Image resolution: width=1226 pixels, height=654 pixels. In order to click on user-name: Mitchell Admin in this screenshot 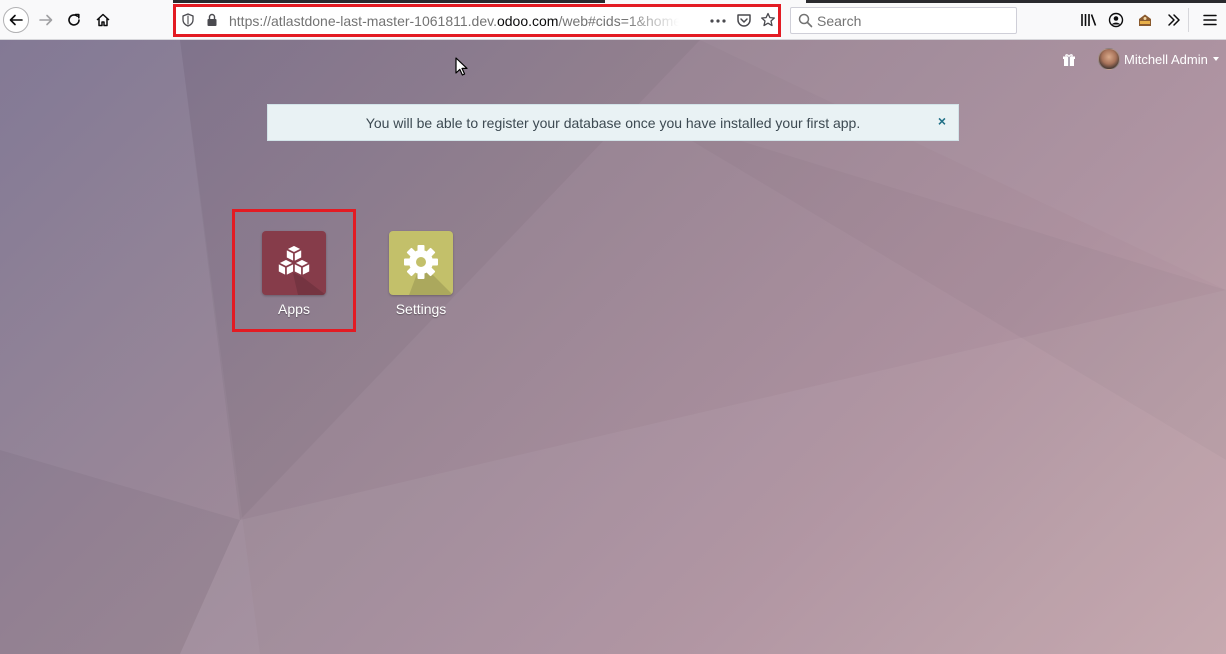, I will do `click(1166, 59)`.